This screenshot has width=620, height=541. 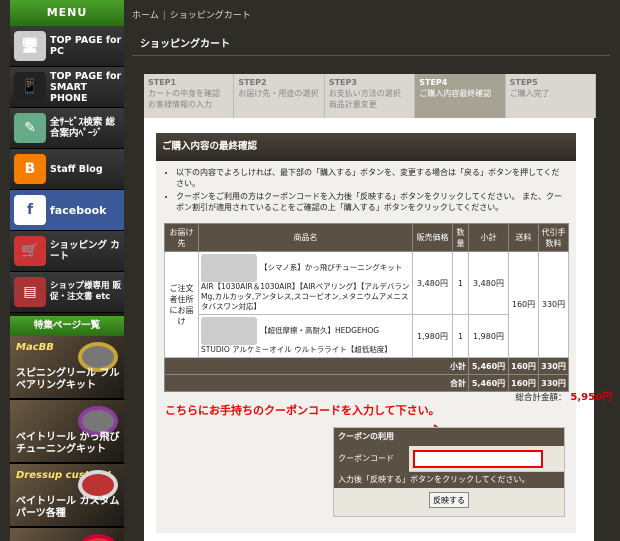 What do you see at coordinates (67, 251) in the screenshot?
I see `sidebar-item-cart: 🛒 ショッピング カート` at bounding box center [67, 251].